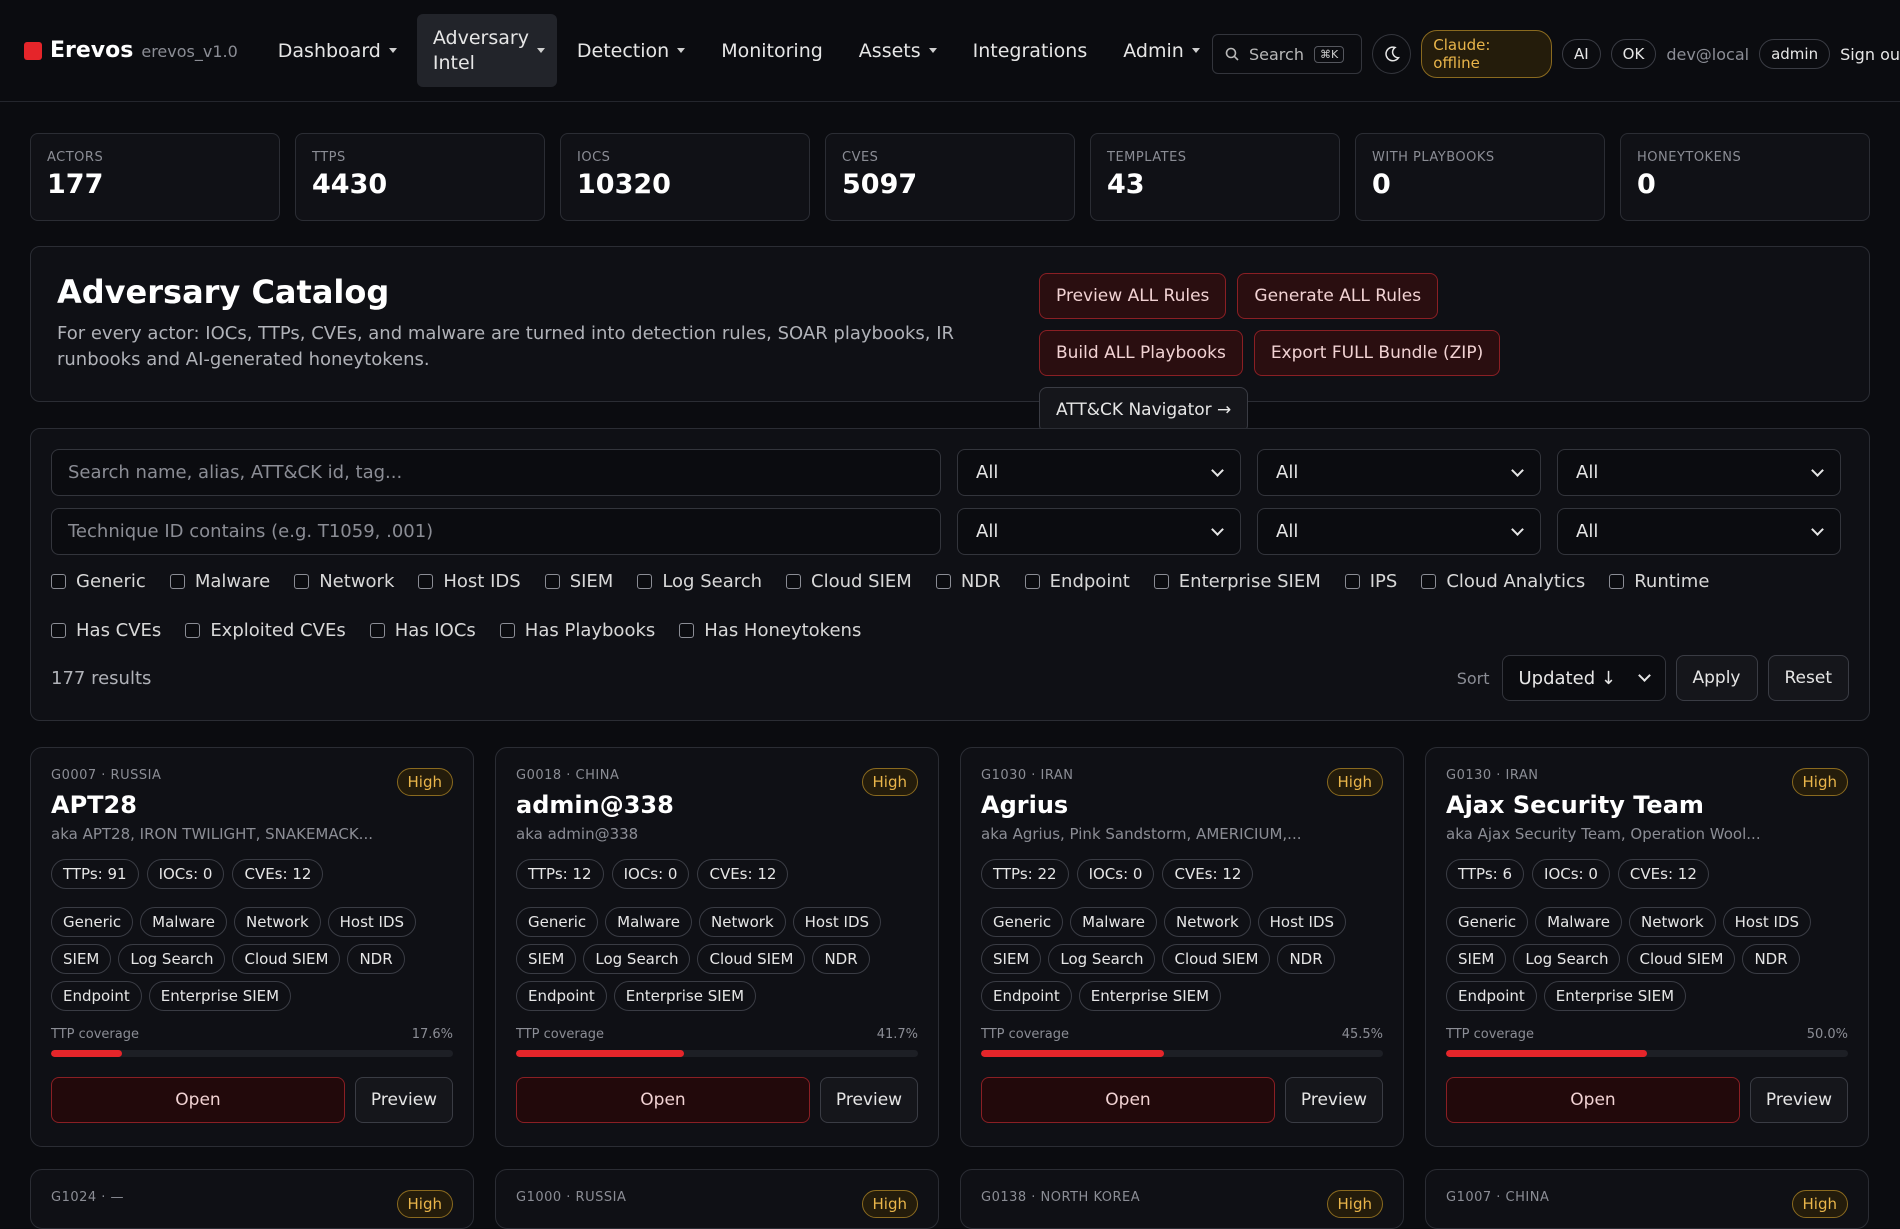 The image size is (1900, 1229). Describe the element at coordinates (1141, 353) in the screenshot. I see `build-all-playbooks-button: Build ALL Playbooks` at that location.